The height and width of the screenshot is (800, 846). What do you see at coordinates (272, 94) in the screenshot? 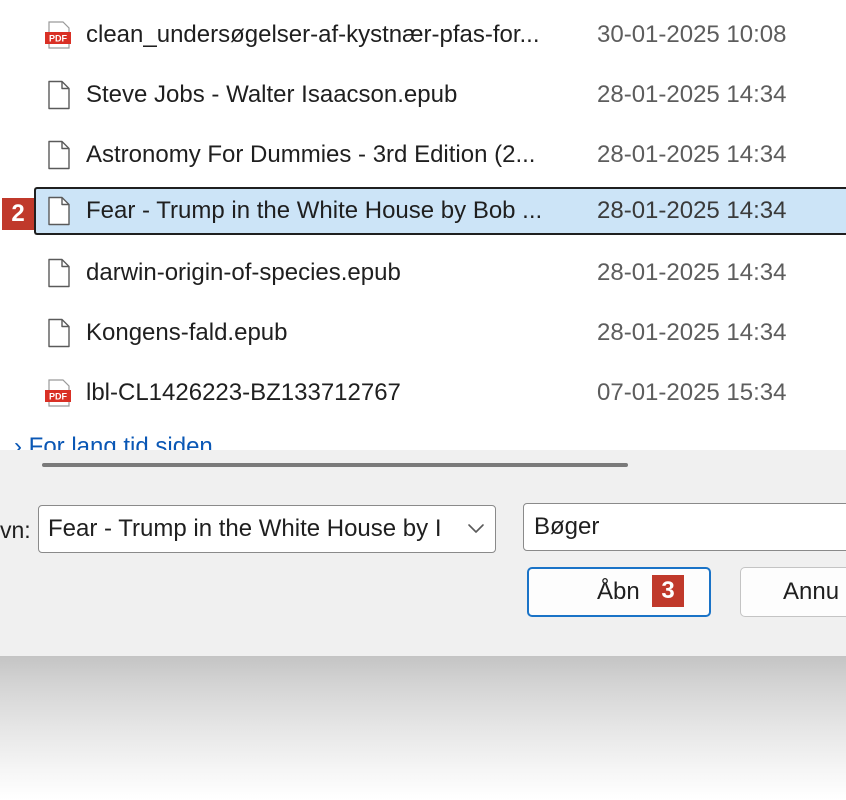
I see `file-name: Steve Jobs - Walter Isaacson.epub` at bounding box center [272, 94].